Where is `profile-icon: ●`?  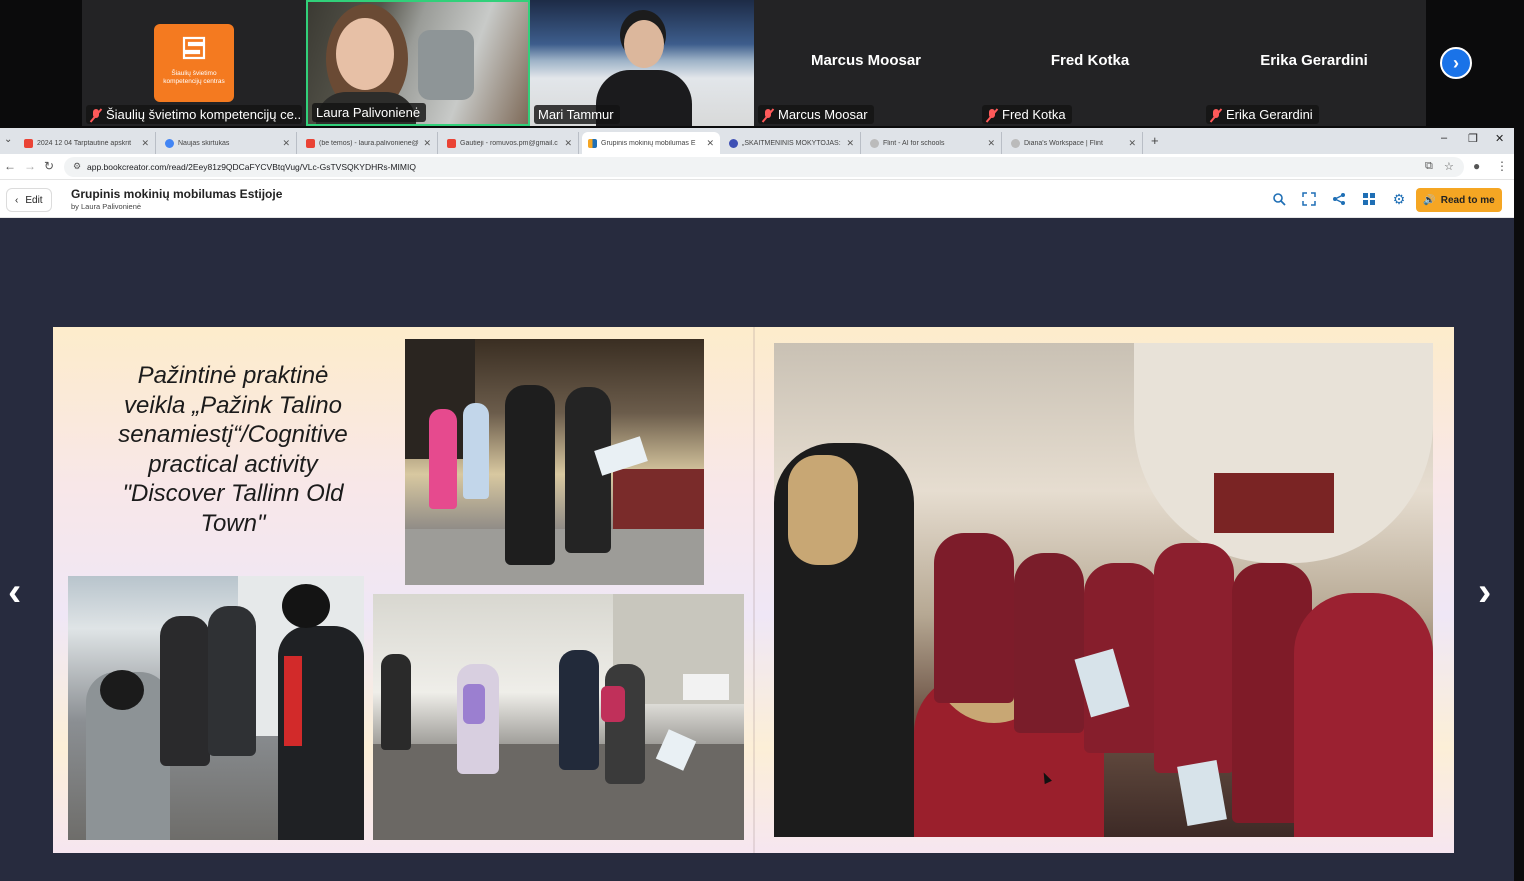 profile-icon: ● is located at coordinates (1476, 166).